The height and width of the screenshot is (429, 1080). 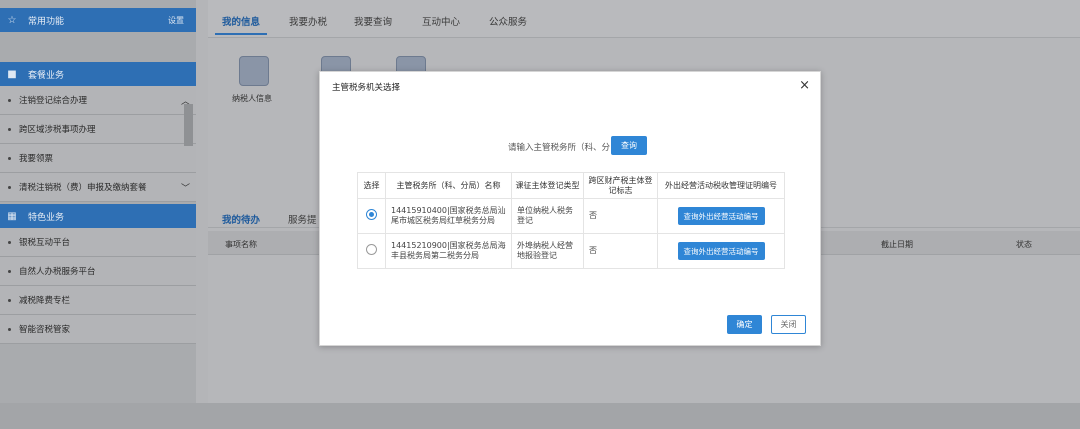 I want to click on sidebar-item: 银税互动平台, so click(x=98, y=242).